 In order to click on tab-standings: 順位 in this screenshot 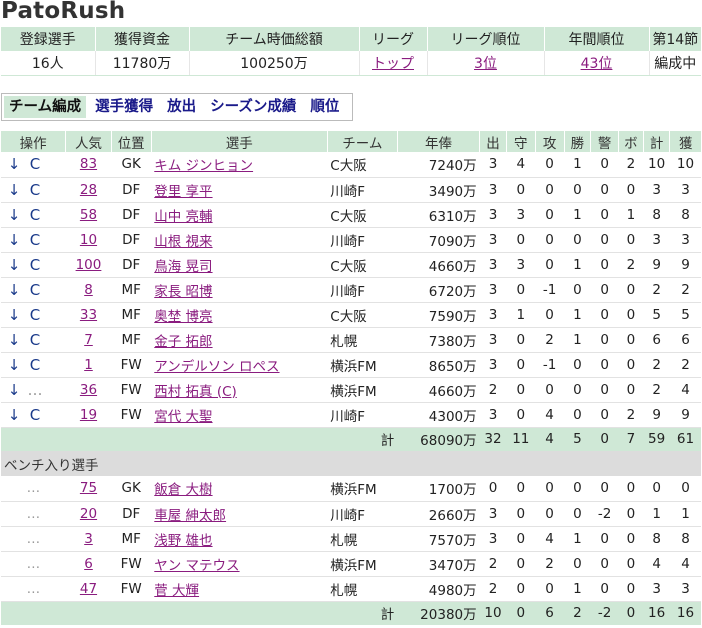, I will do `click(324, 107)`.